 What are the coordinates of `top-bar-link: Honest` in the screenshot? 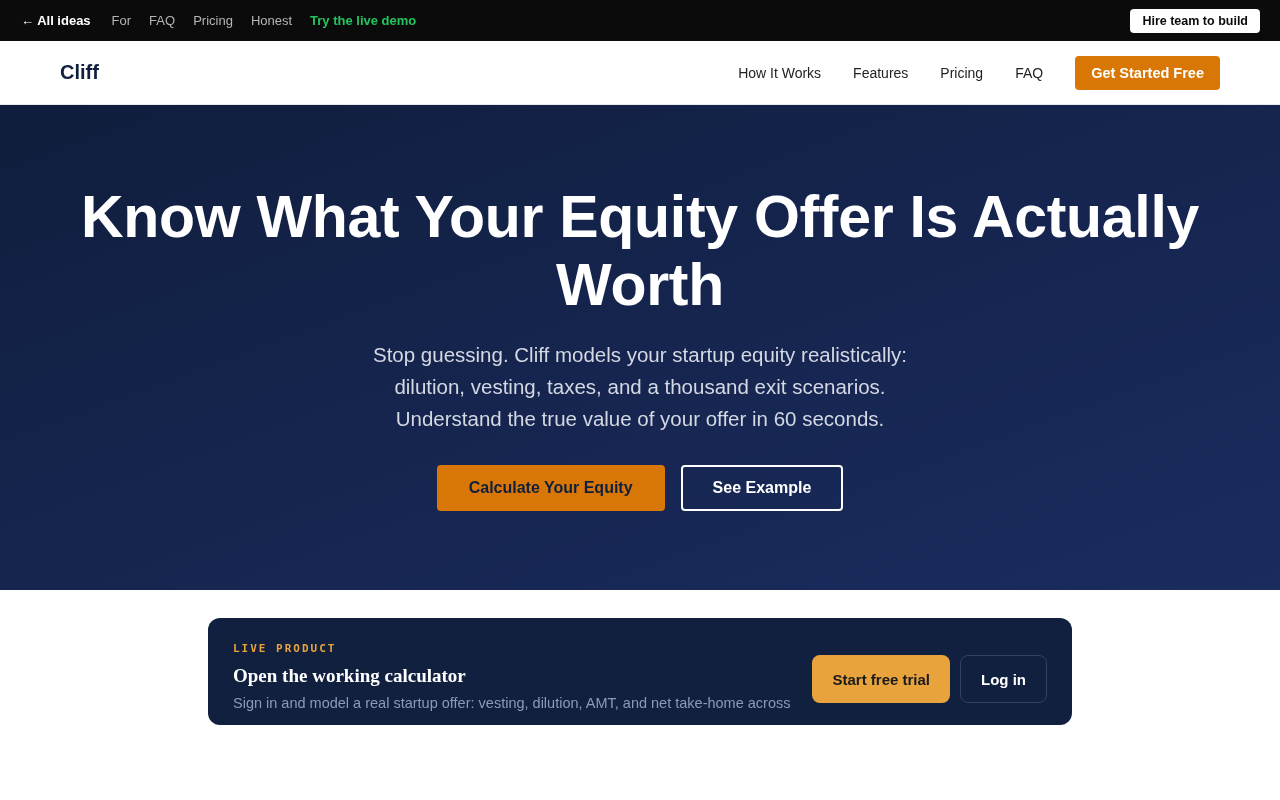 It's located at (271, 20).